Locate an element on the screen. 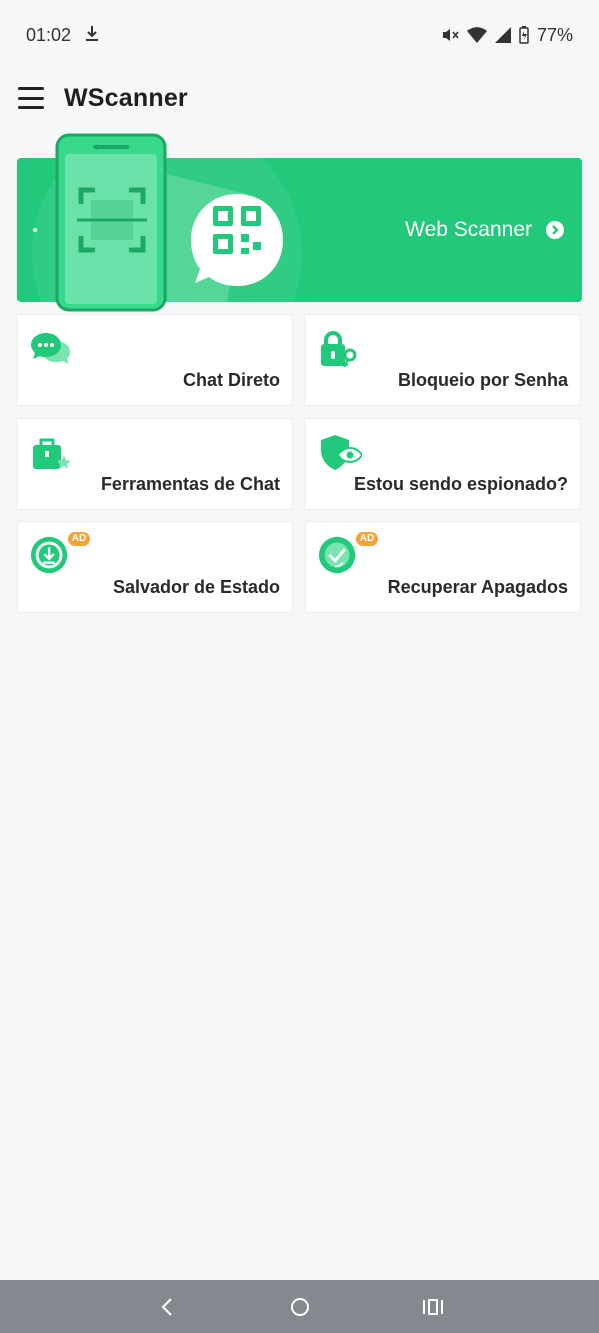  chat-bubbles-icon is located at coordinates (50, 348).